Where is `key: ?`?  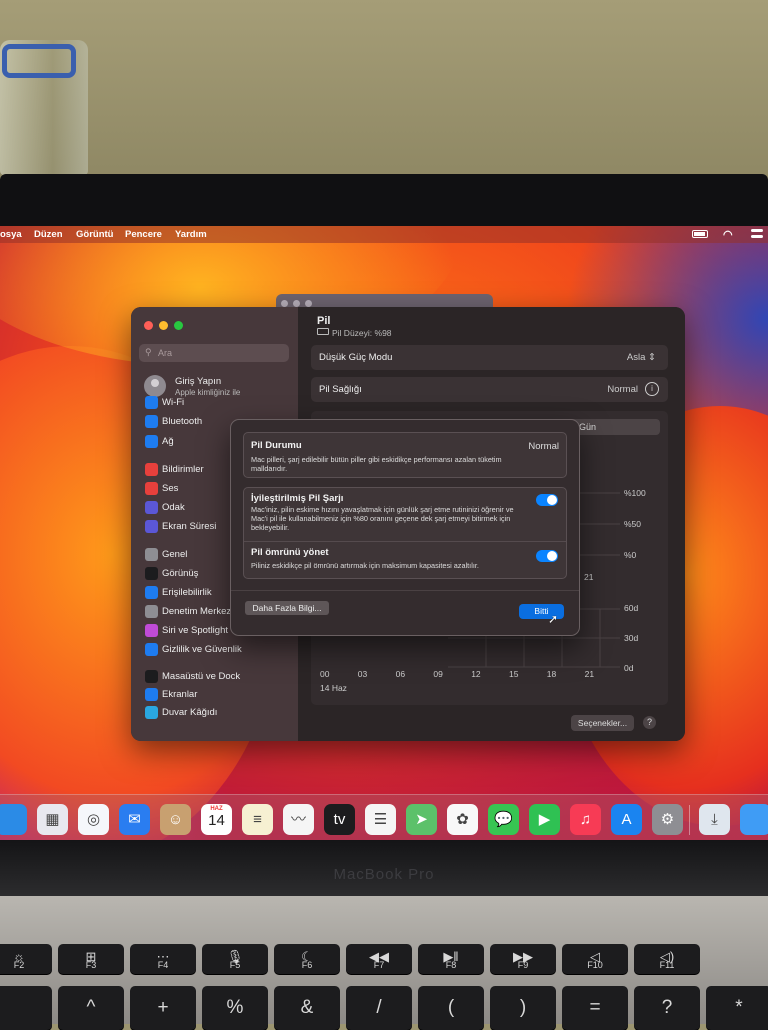
key: ? is located at coordinates (667, 1008).